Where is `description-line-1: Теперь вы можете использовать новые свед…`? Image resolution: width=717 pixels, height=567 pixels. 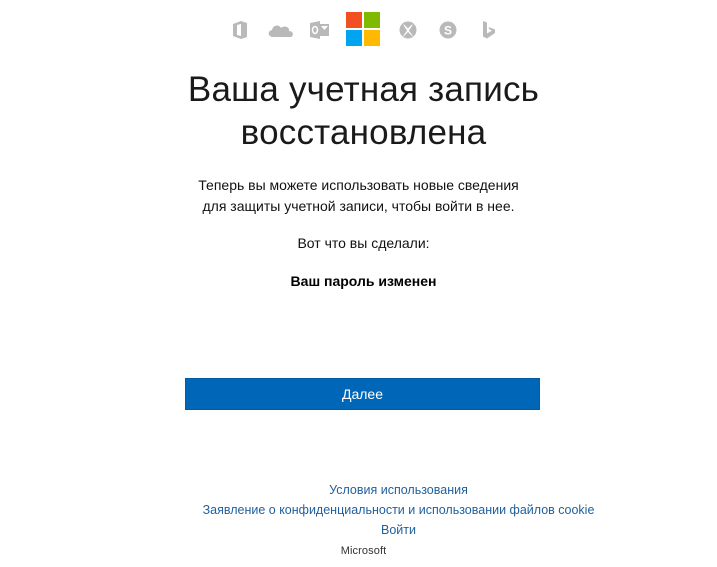
description-line-1: Теперь вы можете использовать новые свед… is located at coordinates (358, 185).